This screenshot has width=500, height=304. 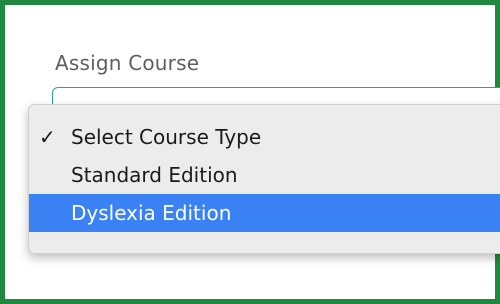 I want to click on option-dyslexia-edition: Dyslexia Edition, so click(x=264, y=213).